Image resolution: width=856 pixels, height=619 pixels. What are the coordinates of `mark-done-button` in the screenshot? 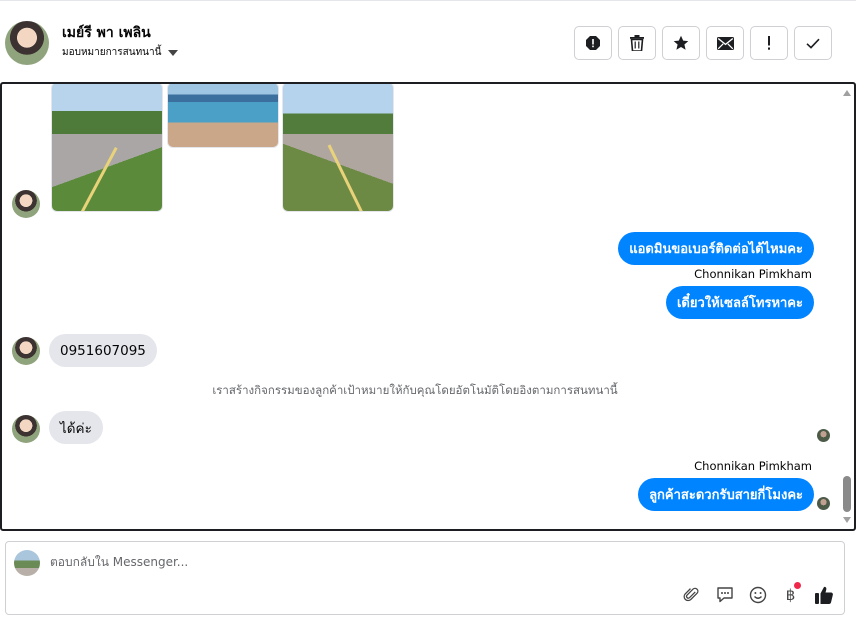 It's located at (813, 43).